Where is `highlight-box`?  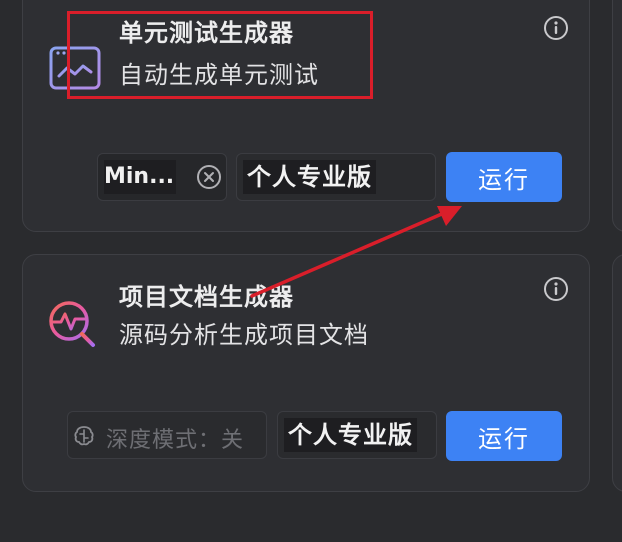
highlight-box is located at coordinates (220, 55).